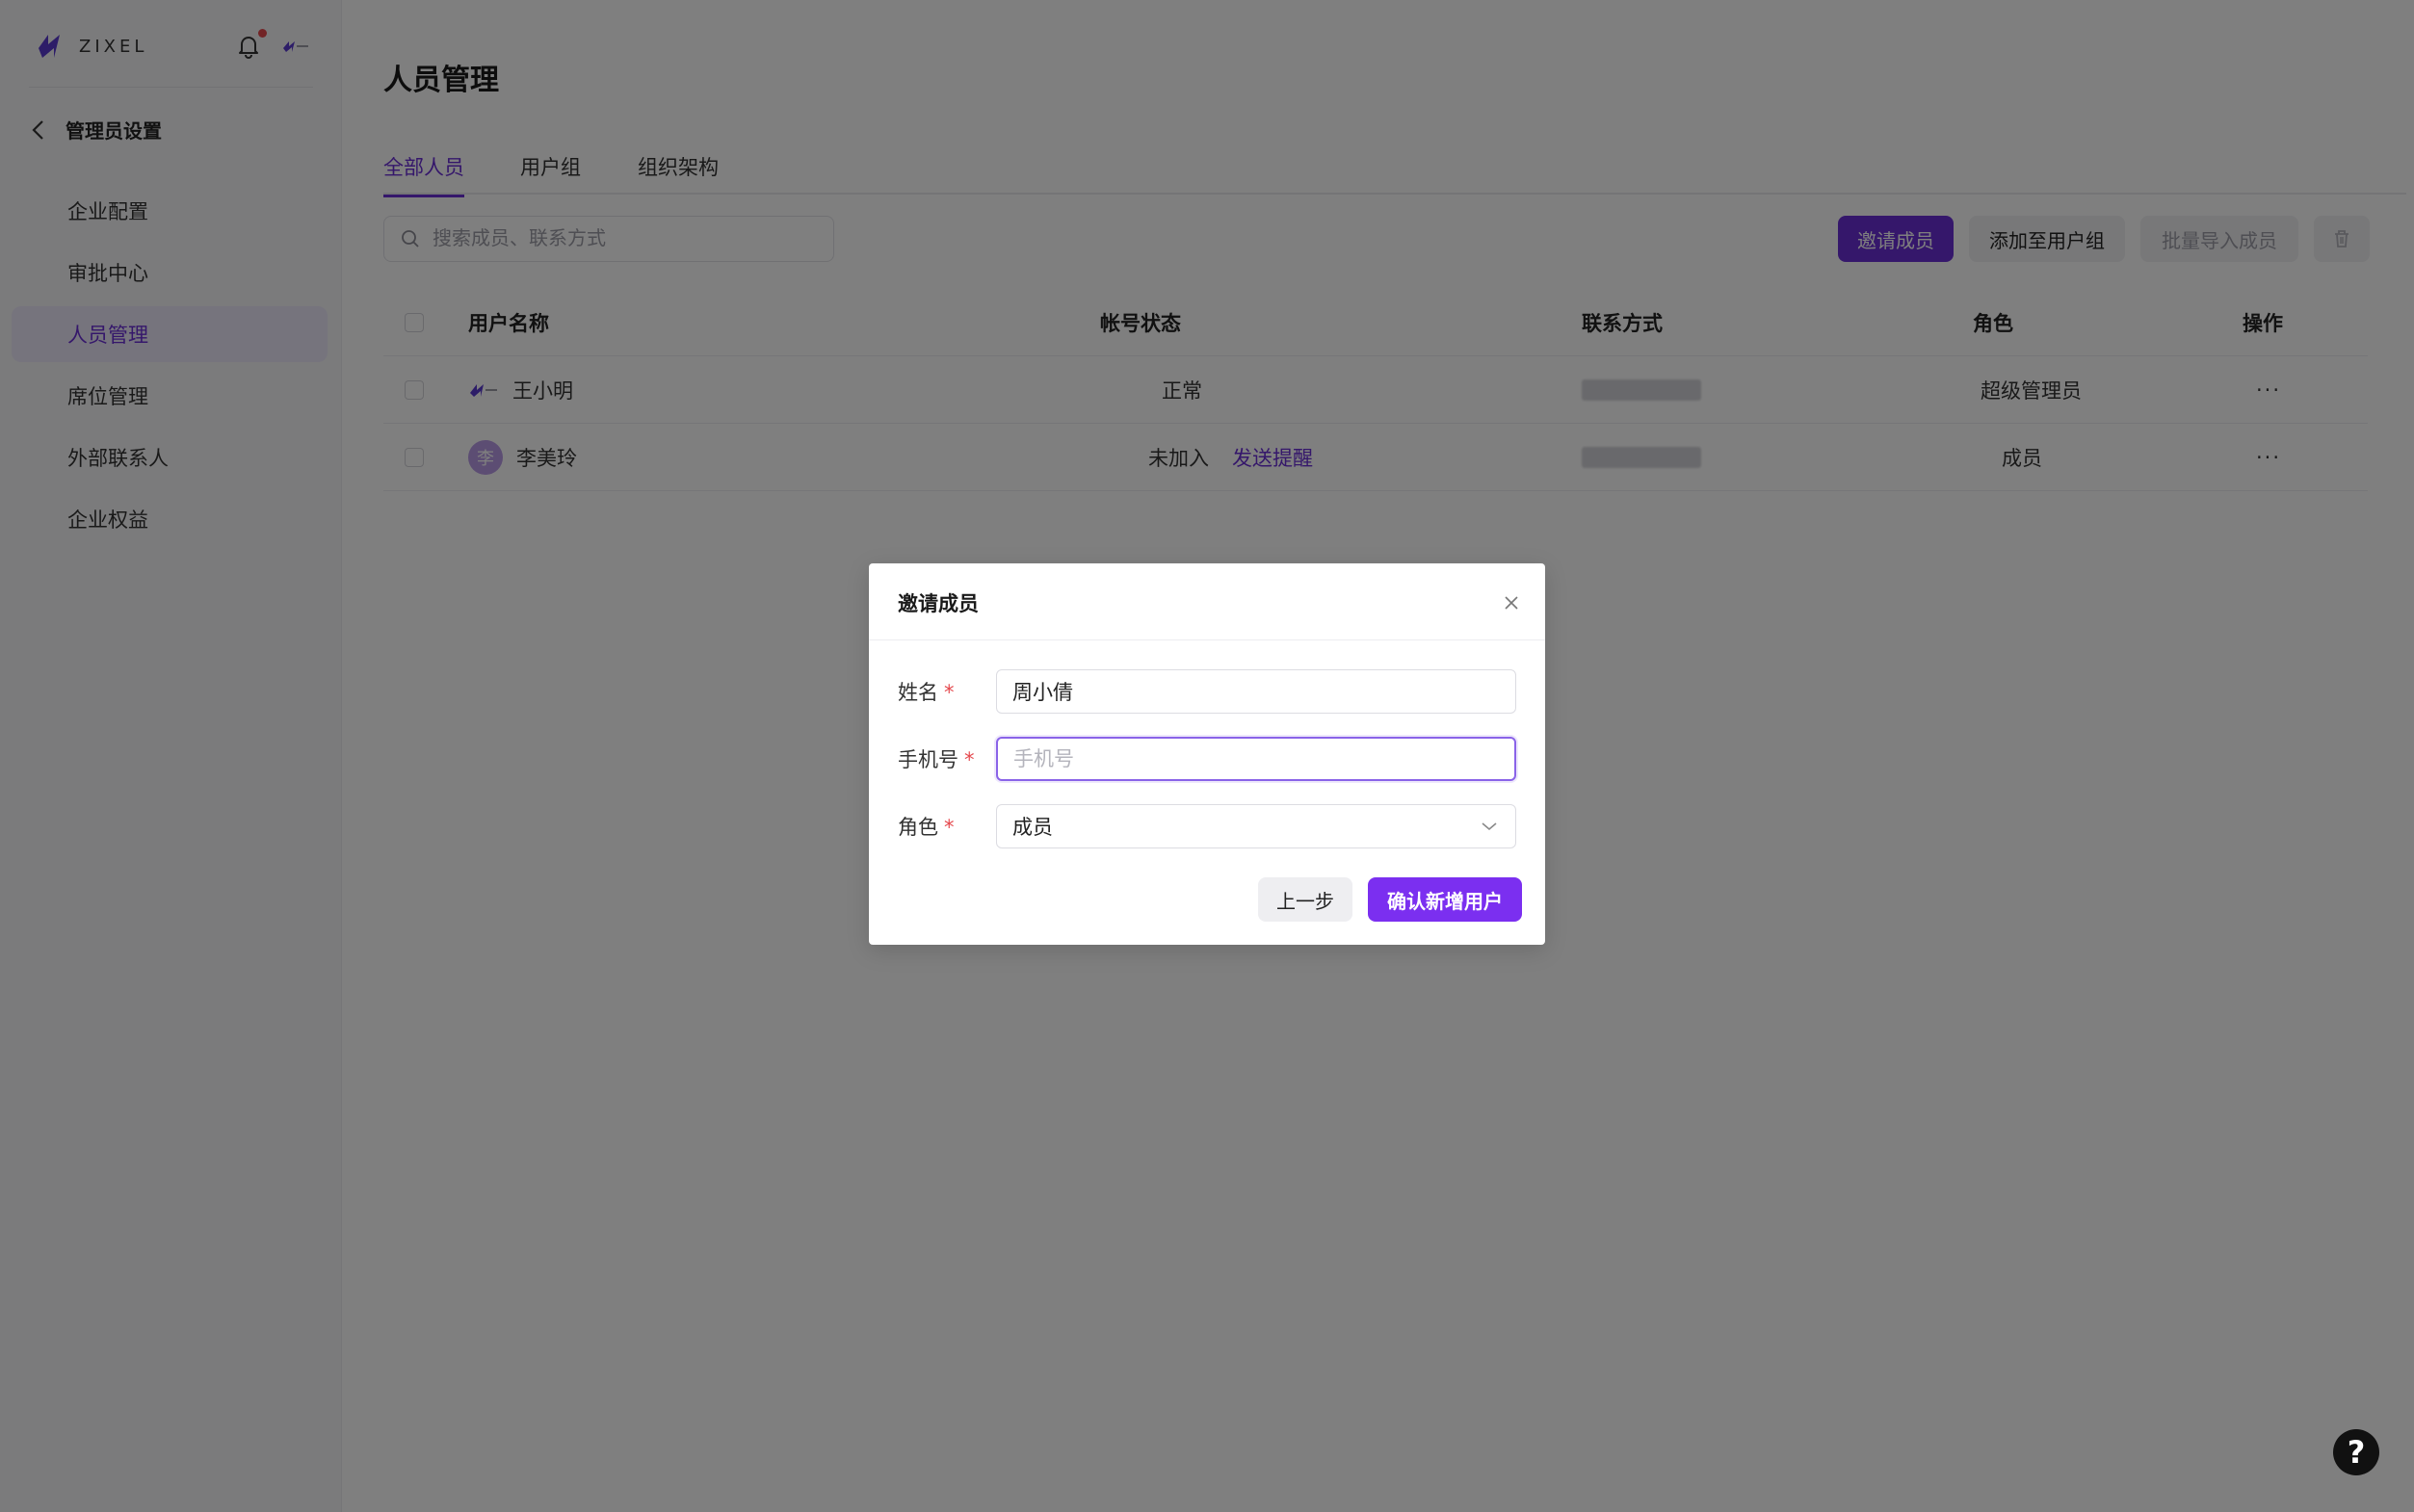  I want to click on name-label-text: 姓名, so click(918, 692).